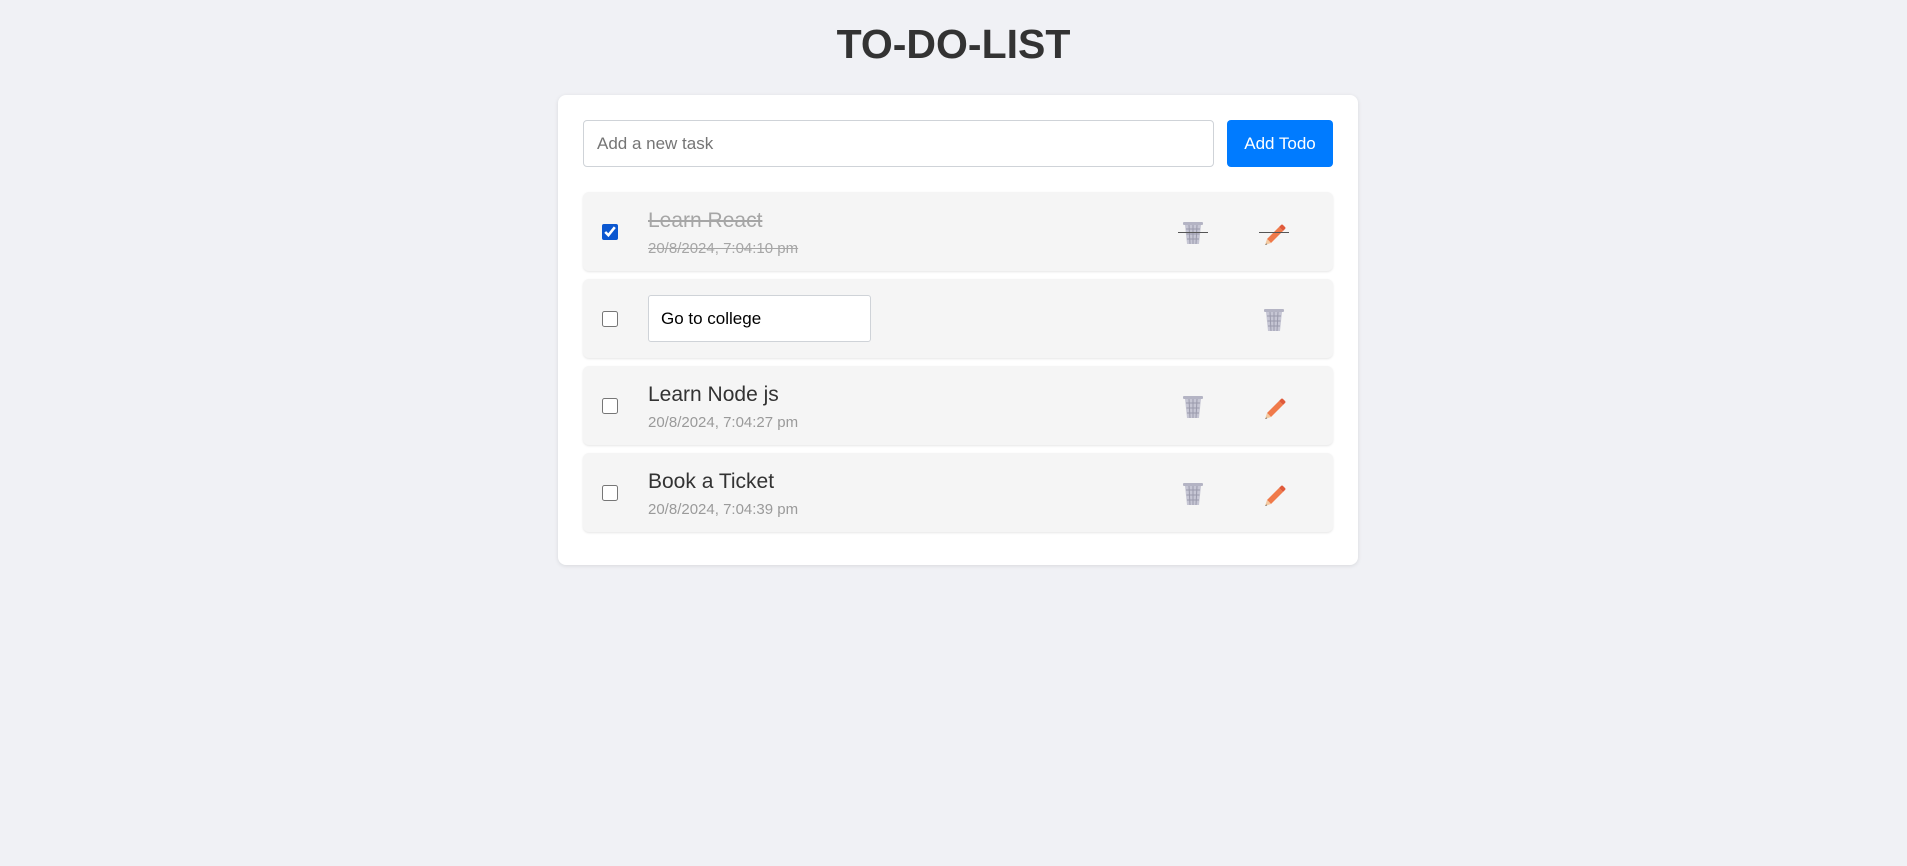 This screenshot has height=866, width=1907. I want to click on todo-timestamp: 20/8/2024, 7:04:39 pm, so click(723, 509).